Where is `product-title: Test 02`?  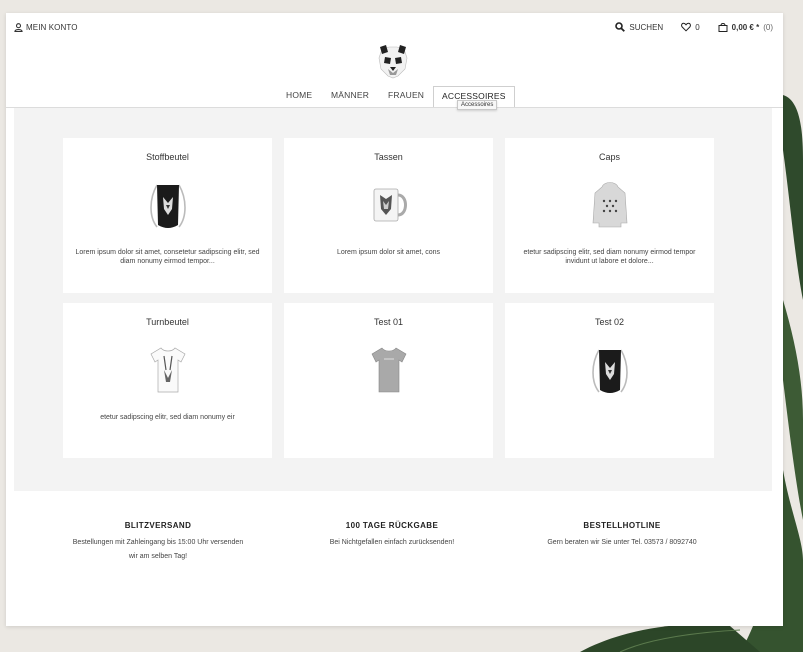 product-title: Test 02 is located at coordinates (609, 322).